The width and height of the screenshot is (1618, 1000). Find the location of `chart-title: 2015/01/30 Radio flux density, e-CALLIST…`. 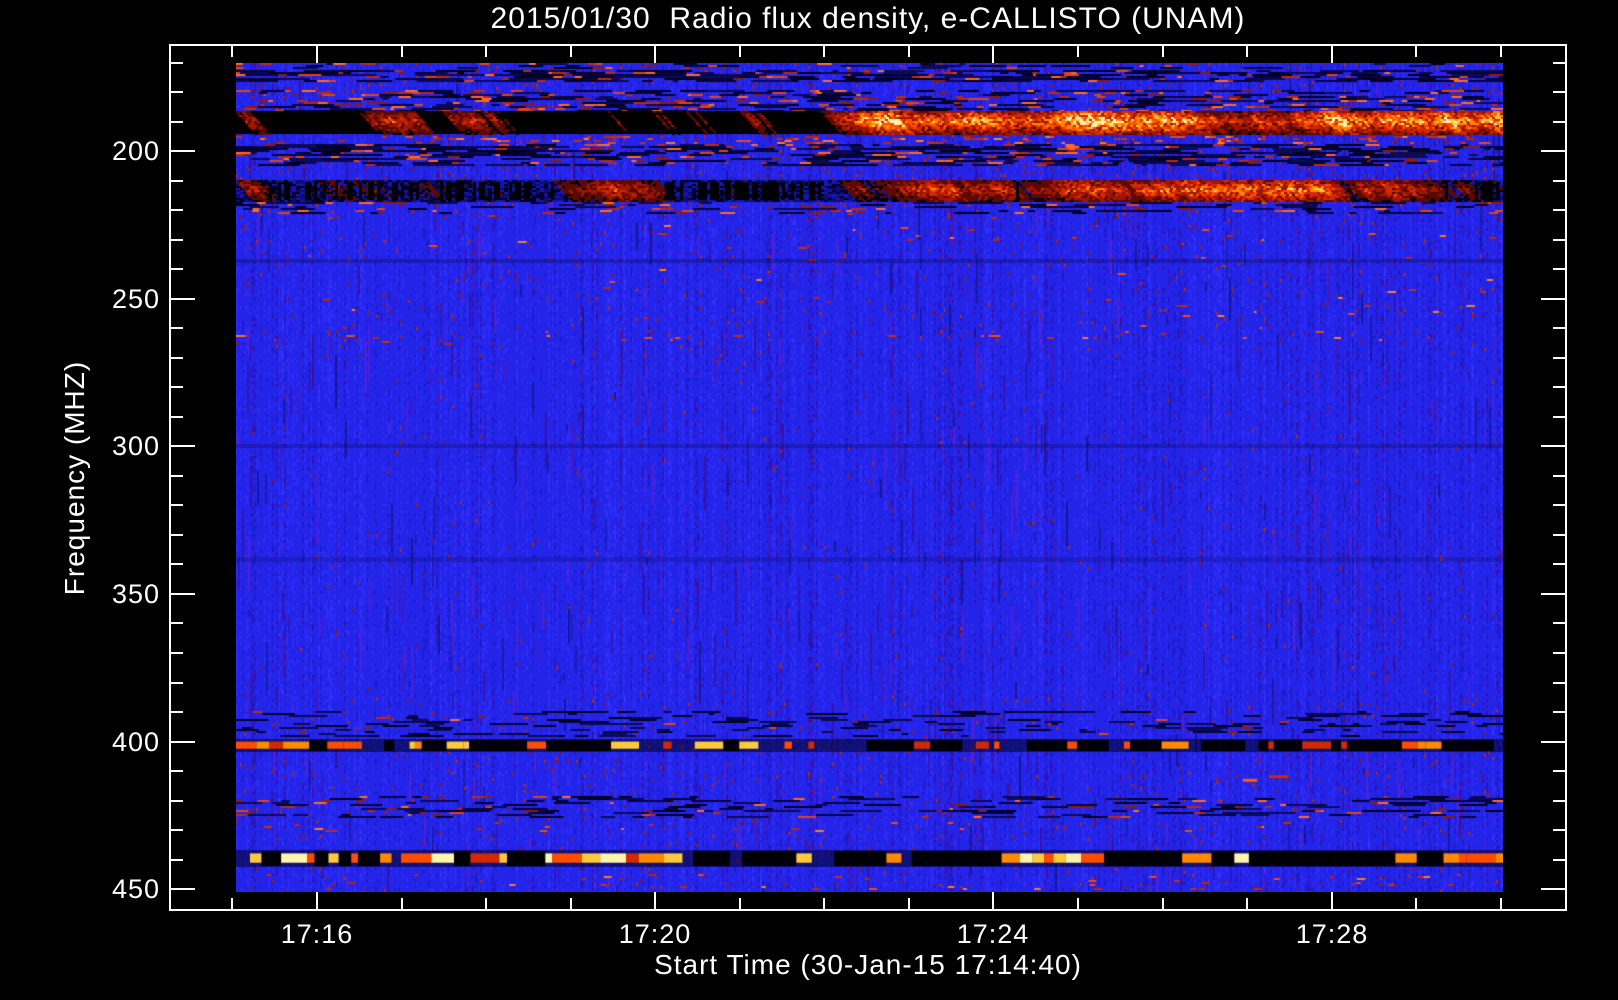

chart-title: 2015/01/30 Radio flux density, e-CALLIST… is located at coordinates (868, 18).